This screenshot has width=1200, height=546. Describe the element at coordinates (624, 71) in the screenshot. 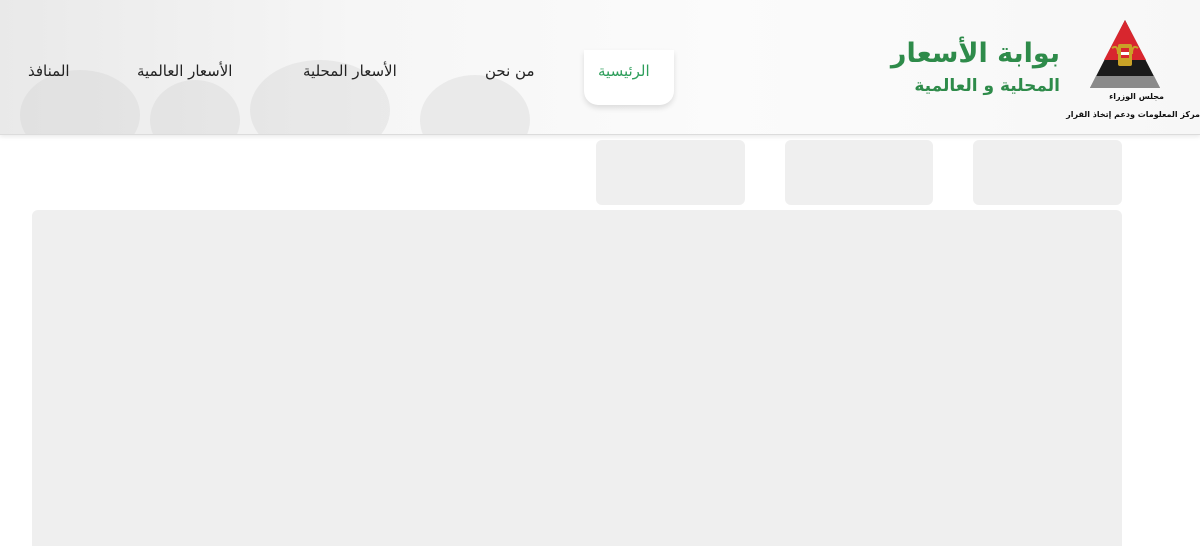

I see `nav-item-home: الرئيسية` at that location.